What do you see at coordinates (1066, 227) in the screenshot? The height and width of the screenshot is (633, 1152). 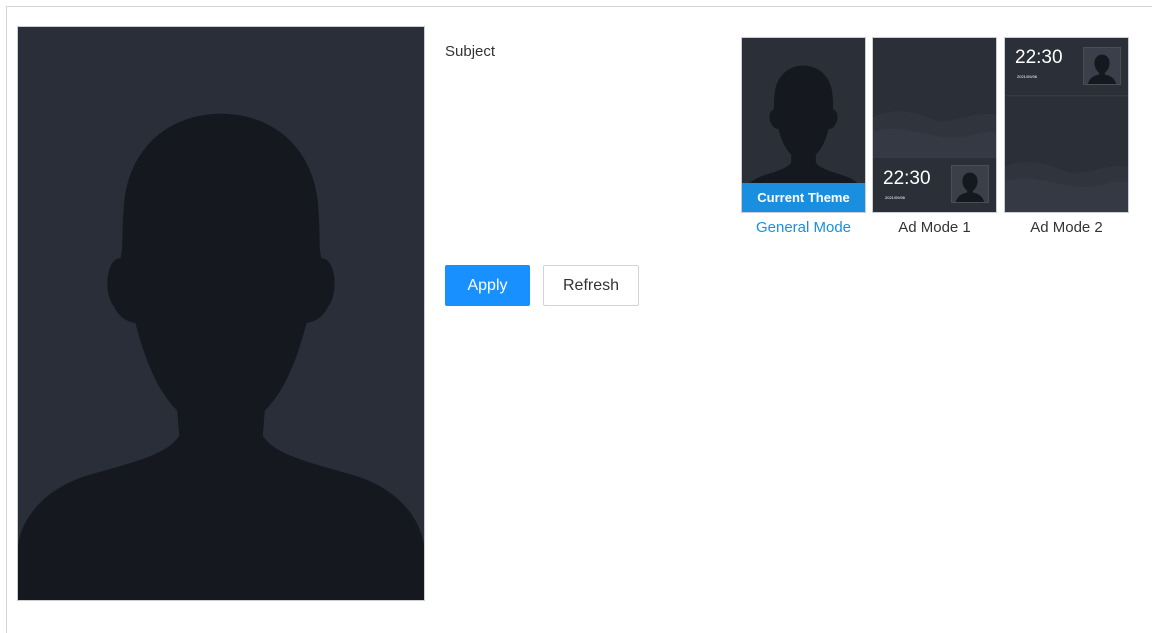 I see `theme-caption-ad-mode-2: Ad Mode 2` at bounding box center [1066, 227].